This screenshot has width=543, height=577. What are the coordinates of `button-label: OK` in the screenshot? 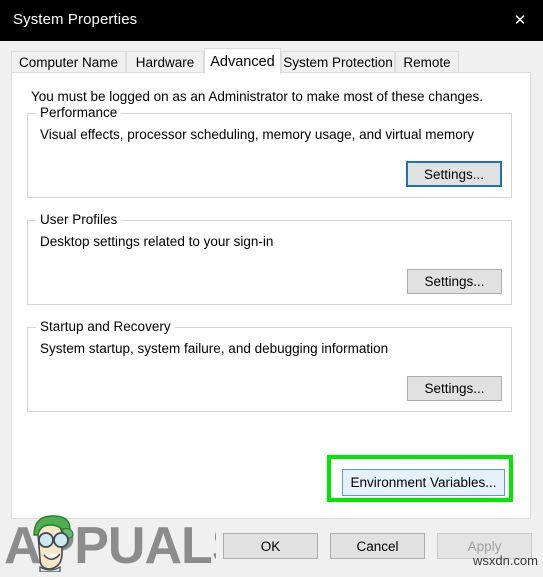 It's located at (270, 546).